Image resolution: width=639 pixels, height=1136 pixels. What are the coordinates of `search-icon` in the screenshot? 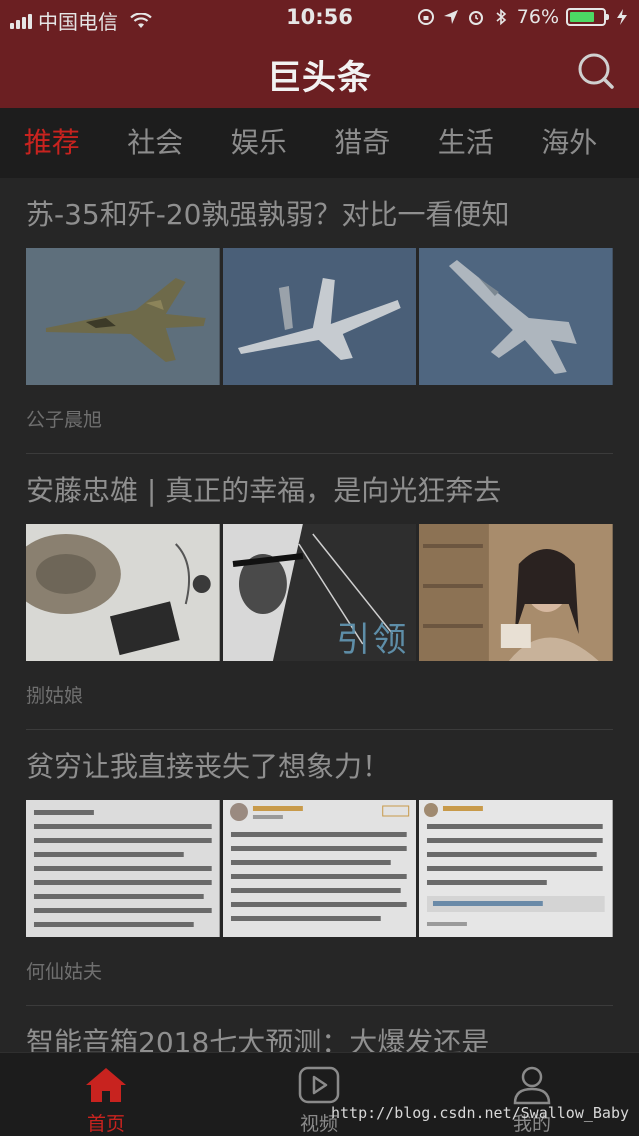 It's located at (596, 71).